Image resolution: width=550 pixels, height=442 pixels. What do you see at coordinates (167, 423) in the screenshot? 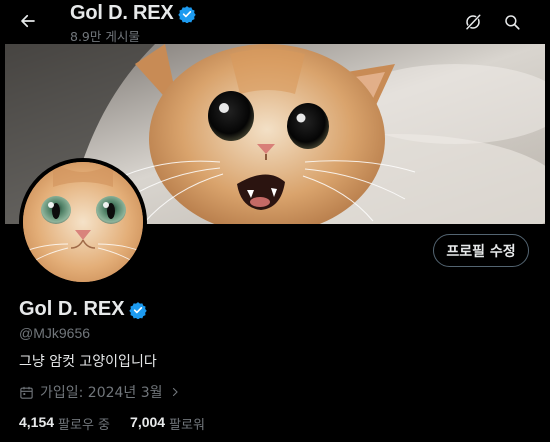
I see `followers-link: 7,004 팔로워` at bounding box center [167, 423].